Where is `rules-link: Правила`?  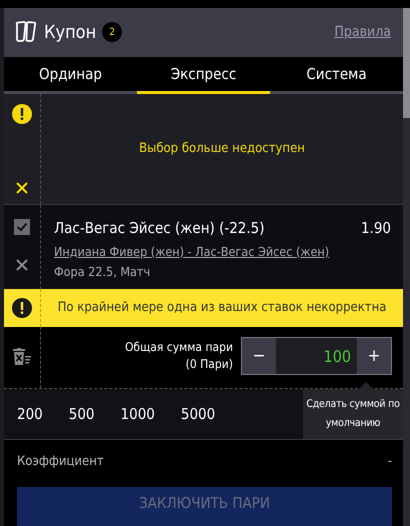
rules-link: Правила is located at coordinates (362, 32).